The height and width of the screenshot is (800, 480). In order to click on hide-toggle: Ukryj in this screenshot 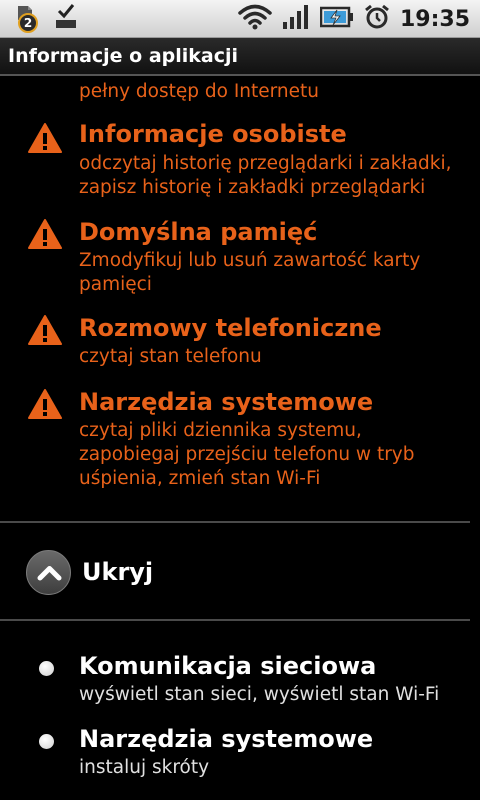, I will do `click(240, 575)`.